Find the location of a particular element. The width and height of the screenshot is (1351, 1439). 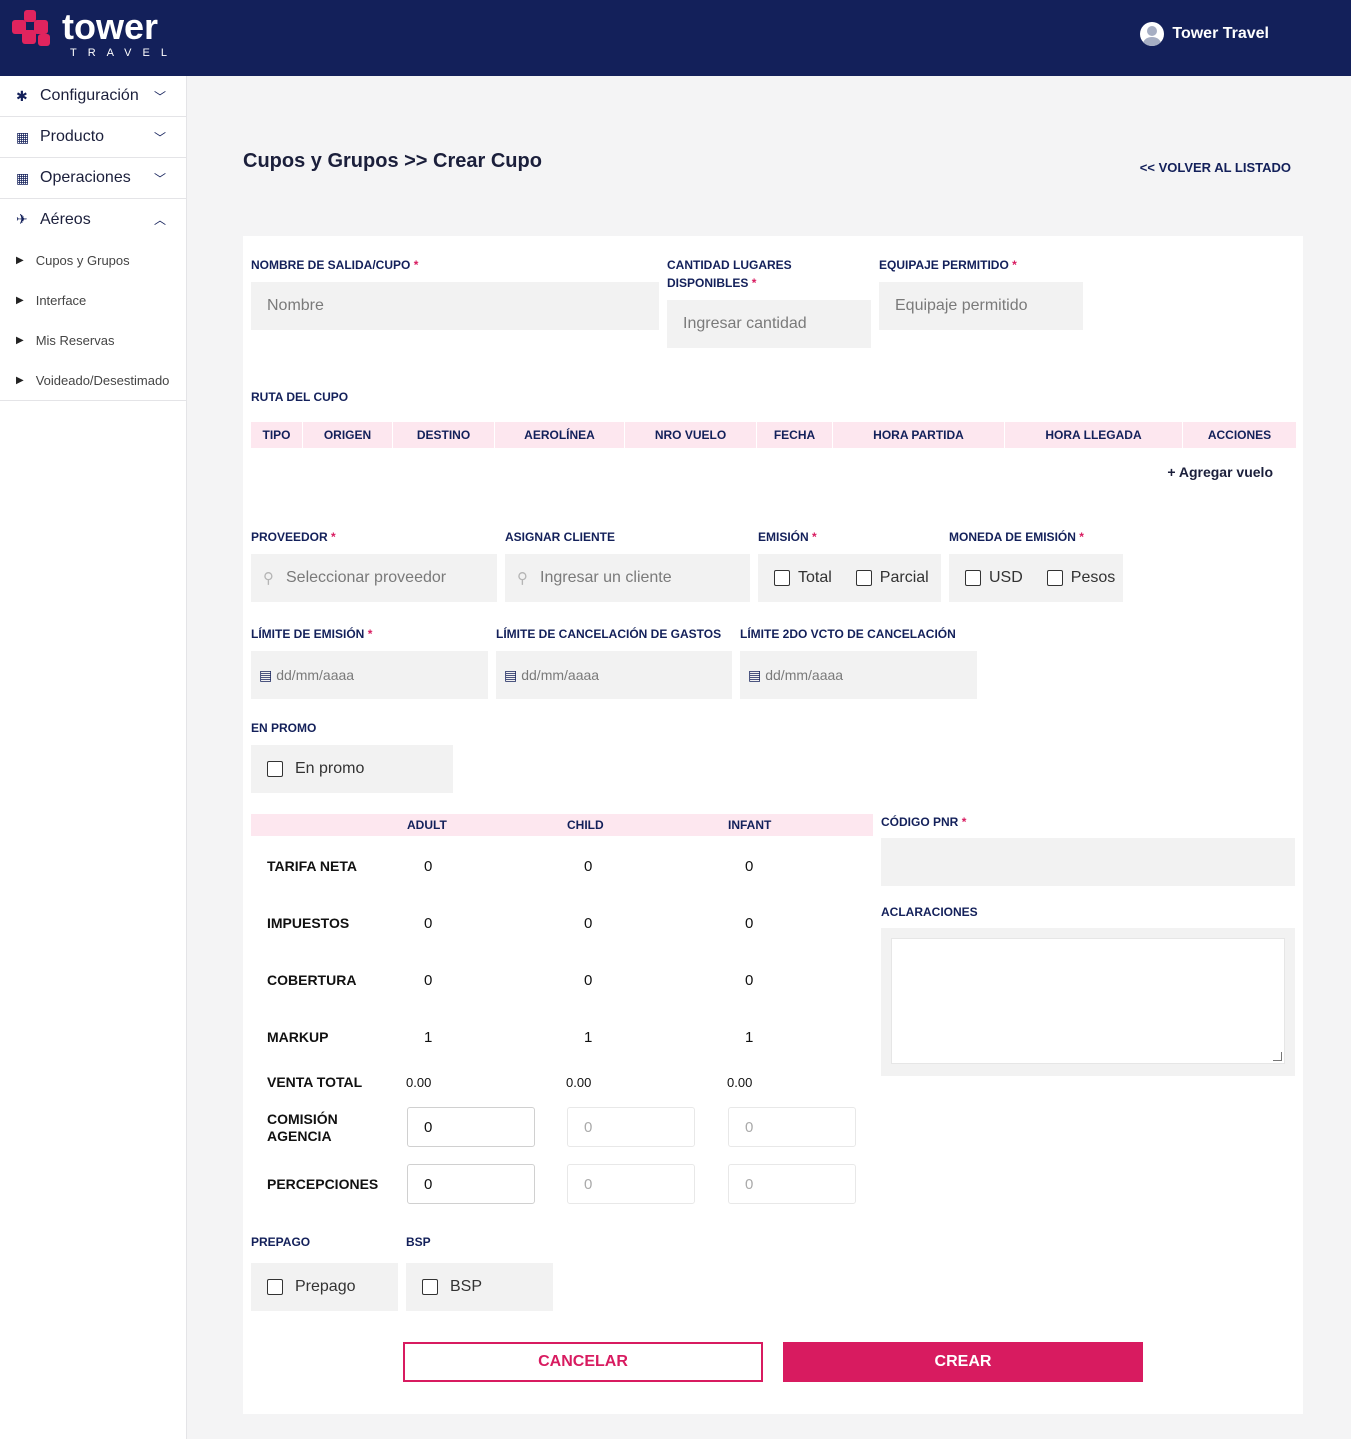

emision-label: EMISIÓN * is located at coordinates (787, 537).